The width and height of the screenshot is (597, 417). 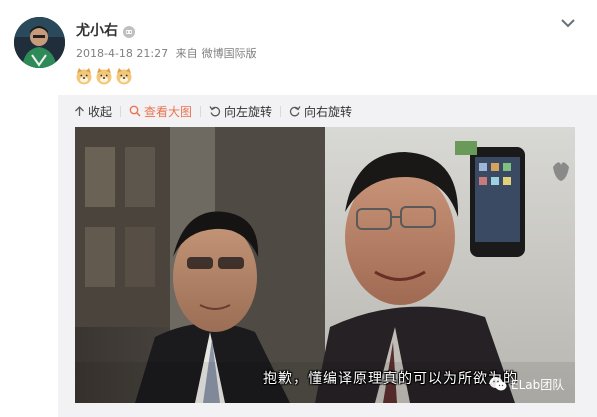 I want to click on media-toolbar: 收起 查看大图 向左旋转 向右旋转, so click(x=217, y=111).